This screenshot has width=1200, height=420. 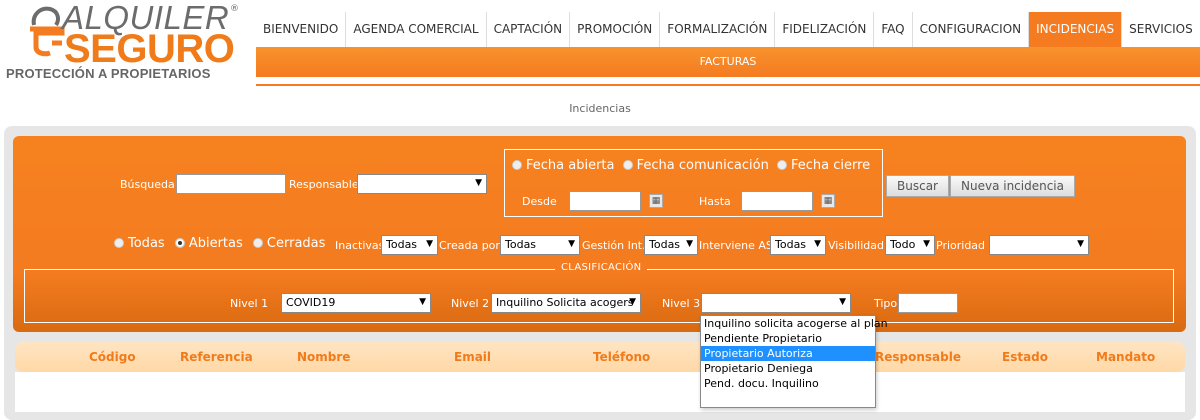 I want to click on inactivas-select: Todas ▼, so click(x=409, y=245).